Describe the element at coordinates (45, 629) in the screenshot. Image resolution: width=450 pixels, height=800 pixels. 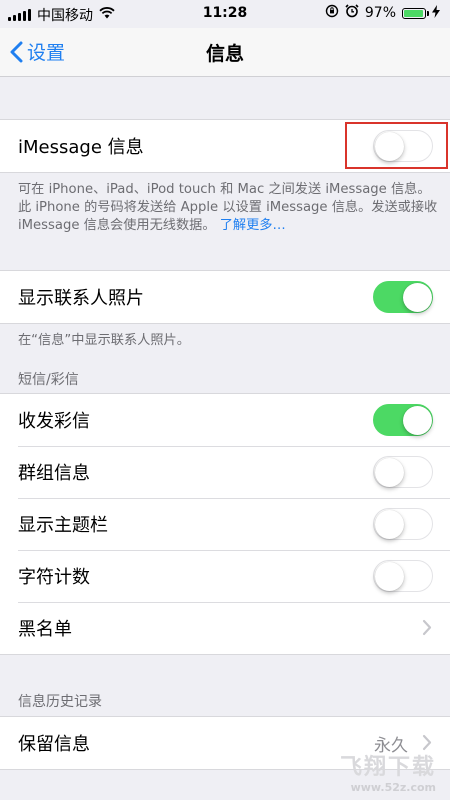
I see `blocked-label: 黑名单` at that location.